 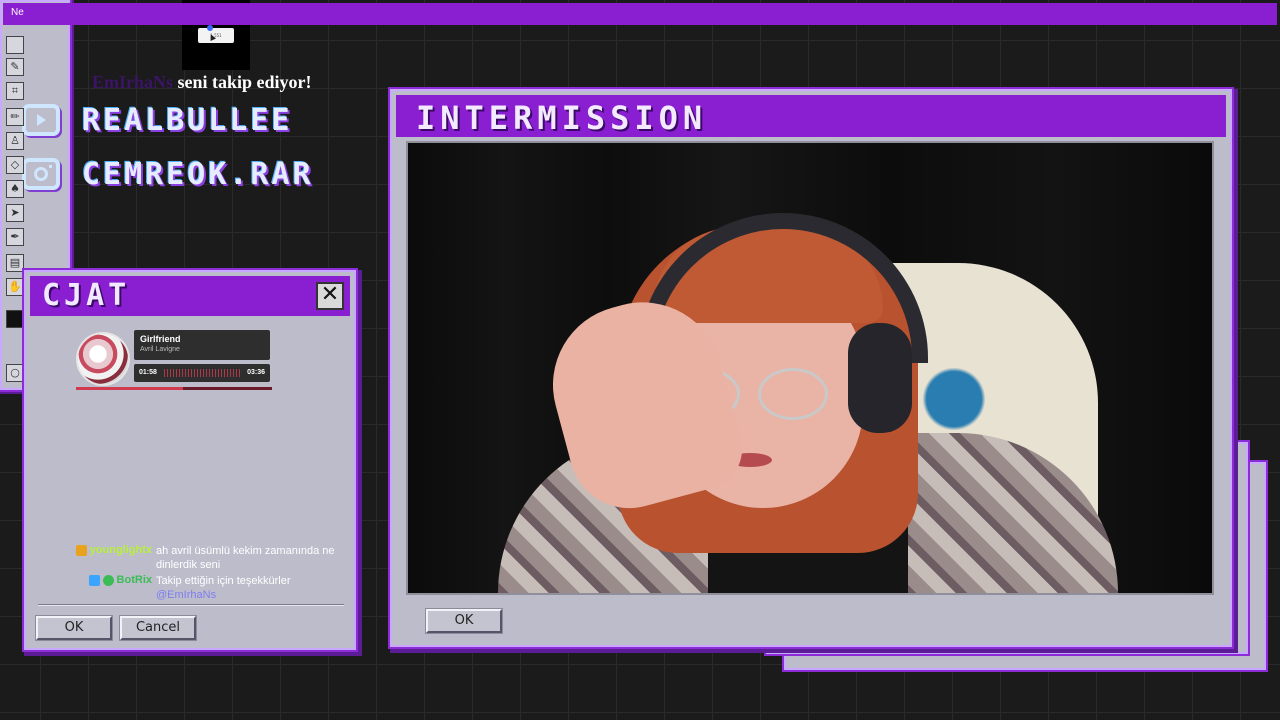 I want to click on playback-bar: 01:58 03:36, so click(x=202, y=373).